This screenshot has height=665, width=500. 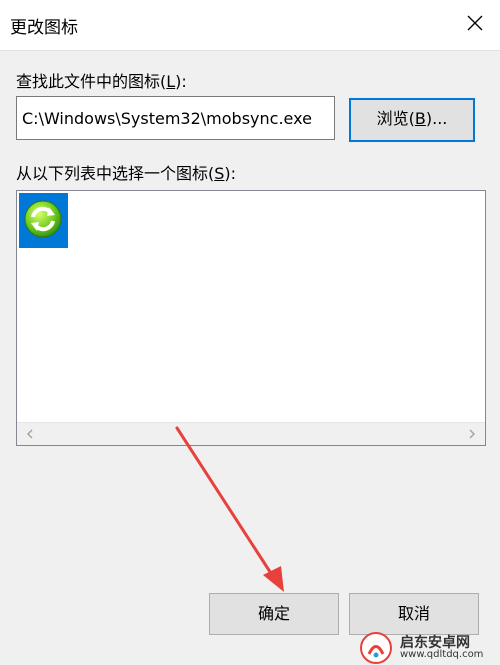 I want to click on scroll-right-icon, so click(x=472, y=434).